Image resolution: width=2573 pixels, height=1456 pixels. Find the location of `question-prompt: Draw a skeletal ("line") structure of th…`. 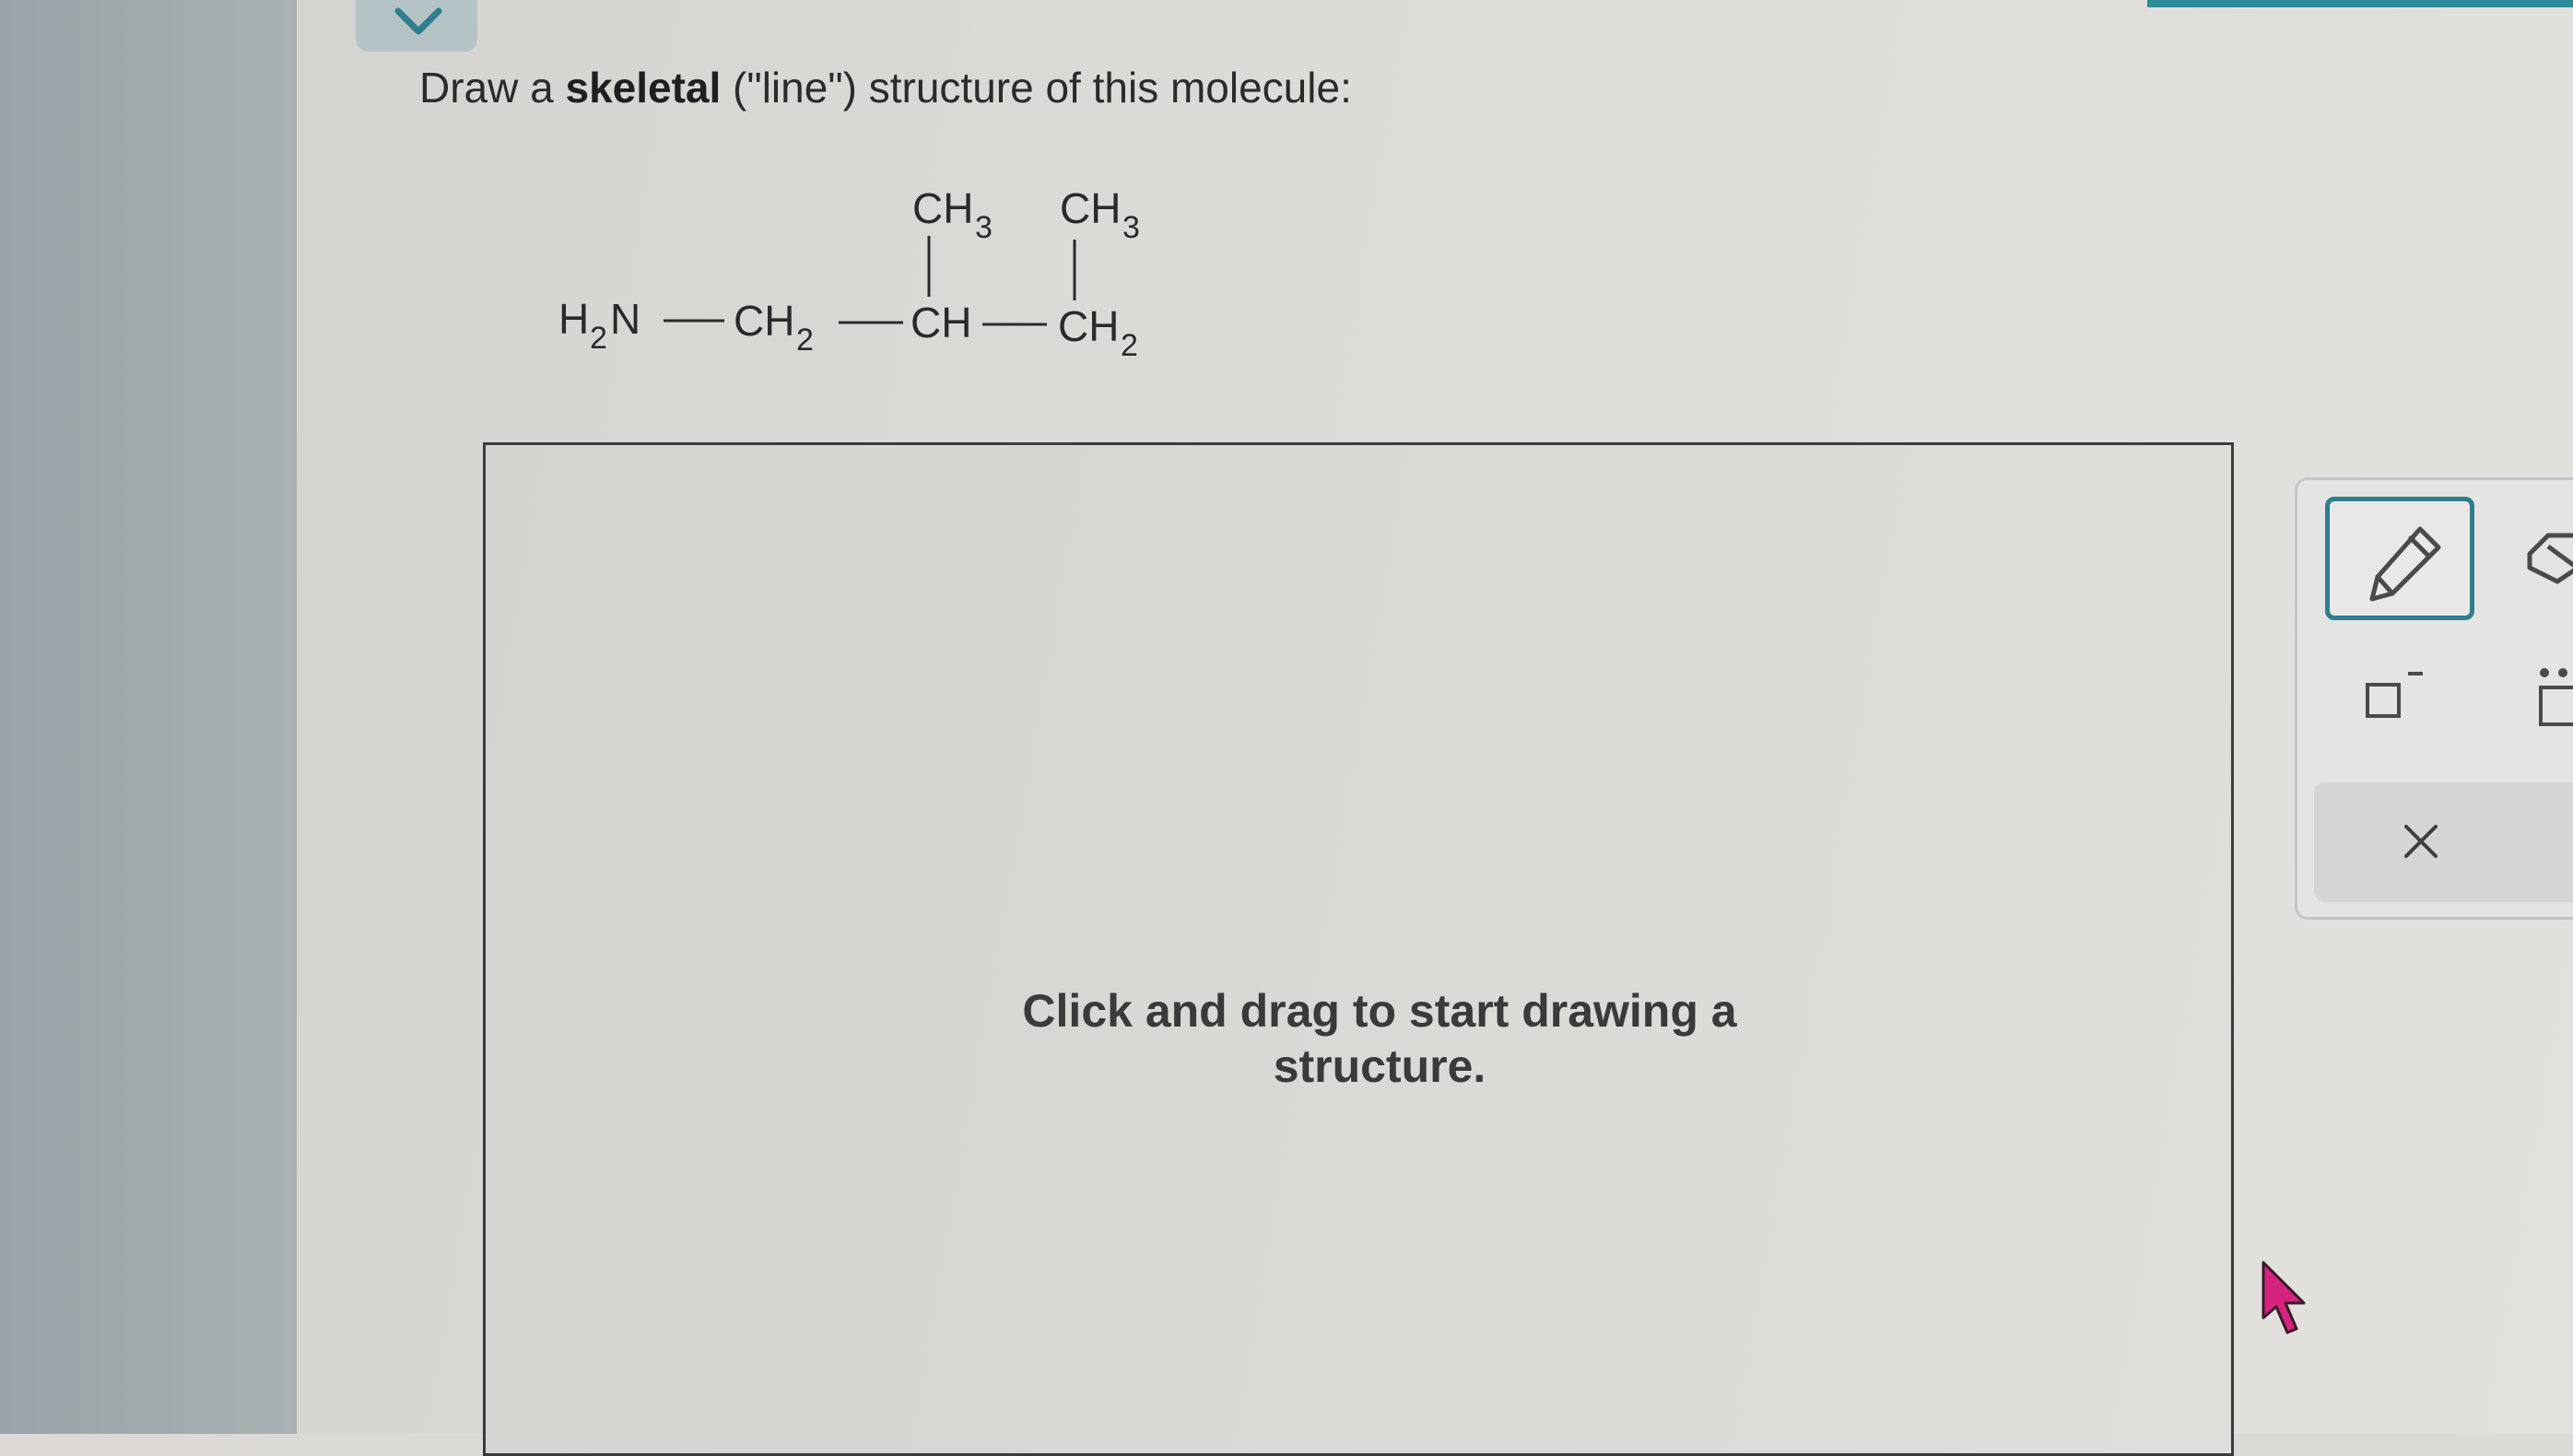

question-prompt: Draw a skeletal ("line") structure of th… is located at coordinates (885, 87).